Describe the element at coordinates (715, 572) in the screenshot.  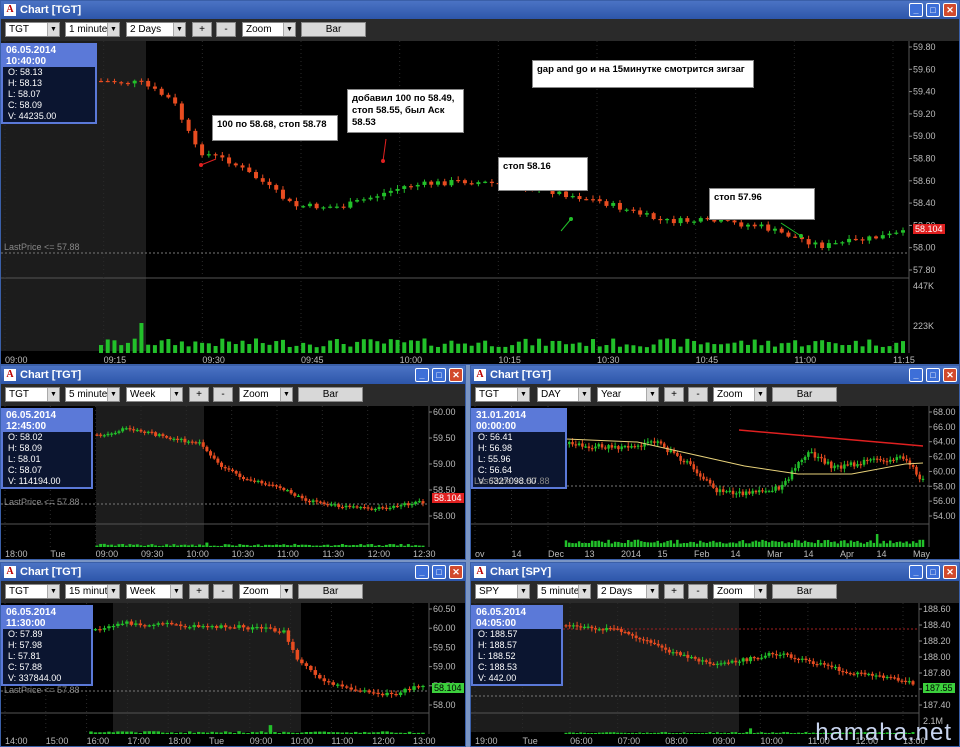
I see `window-titlebar: A Chart [SPY] _ □ ✕` at that location.